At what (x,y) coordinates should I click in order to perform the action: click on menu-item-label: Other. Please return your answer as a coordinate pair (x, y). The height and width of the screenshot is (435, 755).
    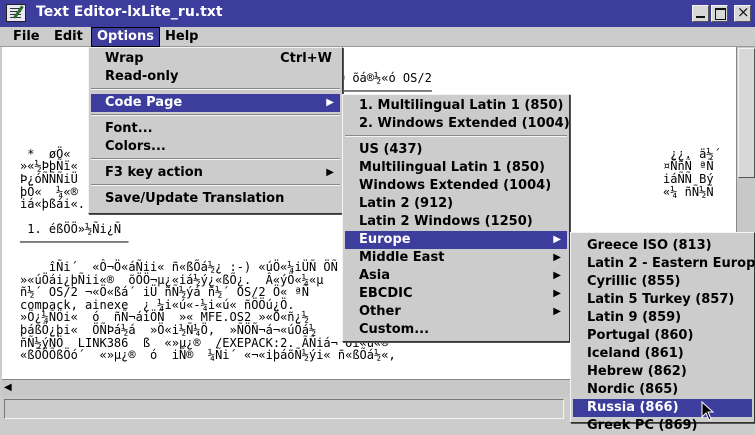
    Looking at the image, I should click on (380, 311).